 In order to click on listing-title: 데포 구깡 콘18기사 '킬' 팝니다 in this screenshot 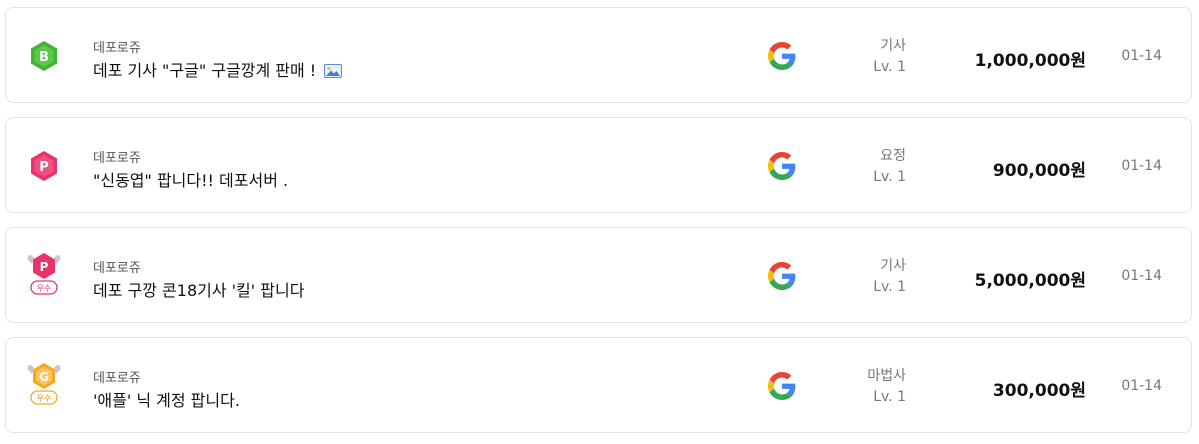, I will do `click(198, 289)`.